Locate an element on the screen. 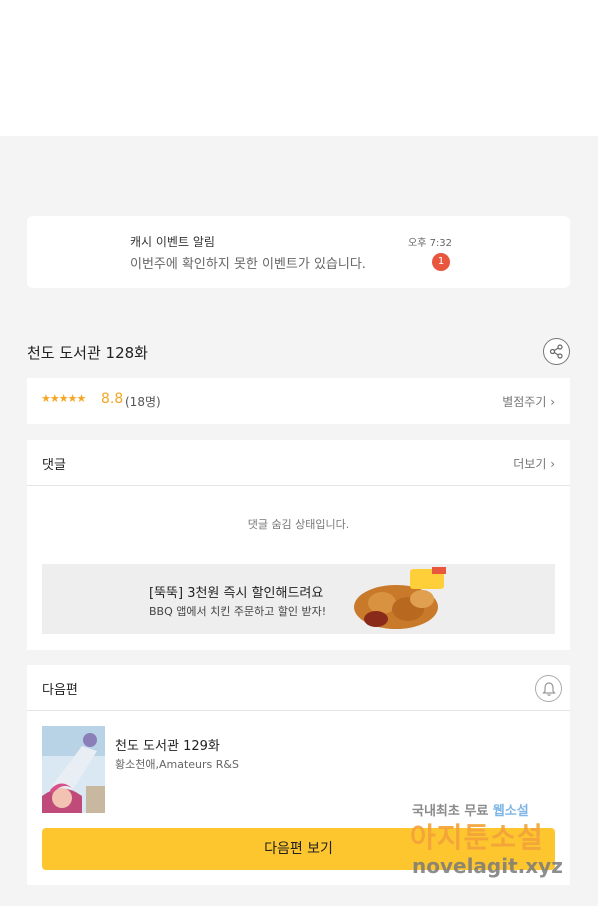 The height and width of the screenshot is (906, 598). next-episode-header: 다음편 is located at coordinates (298, 688).